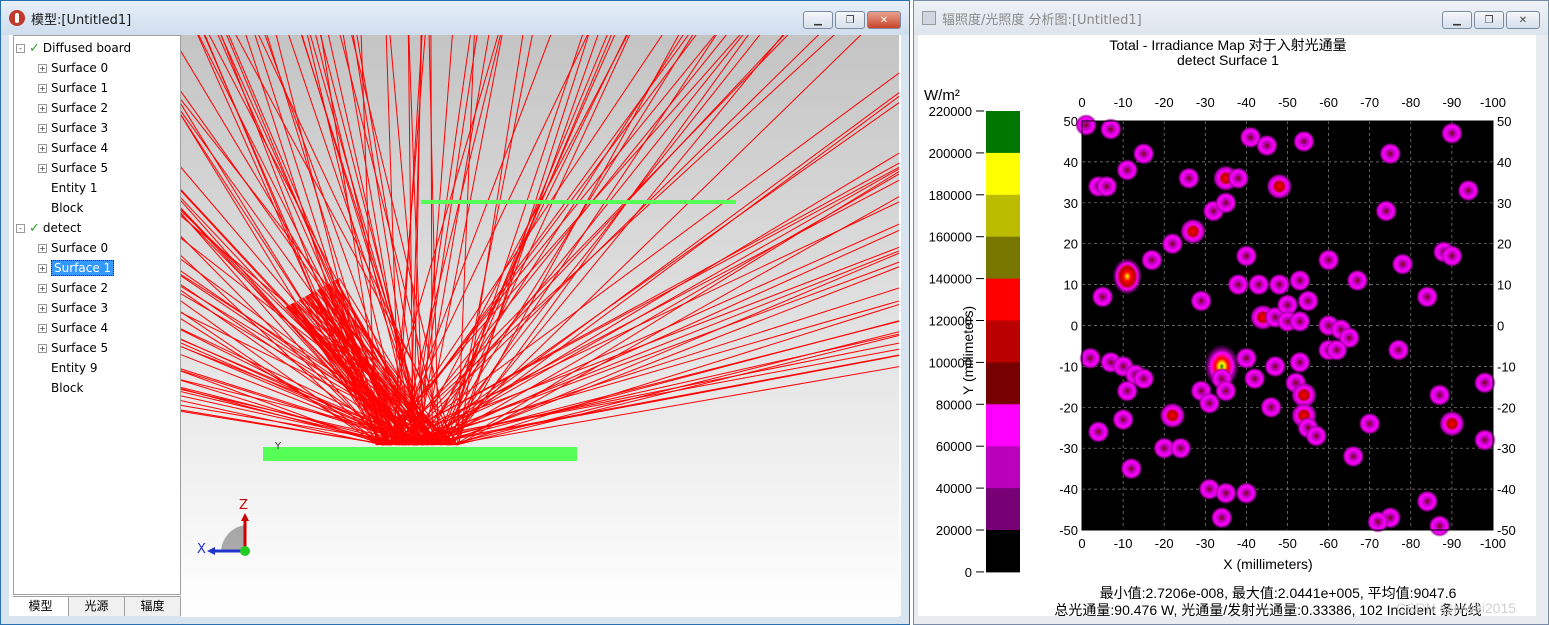 Image resolution: width=1549 pixels, height=625 pixels. Describe the element at coordinates (17, 18) in the screenshot. I see `app-logo-icon` at that location.